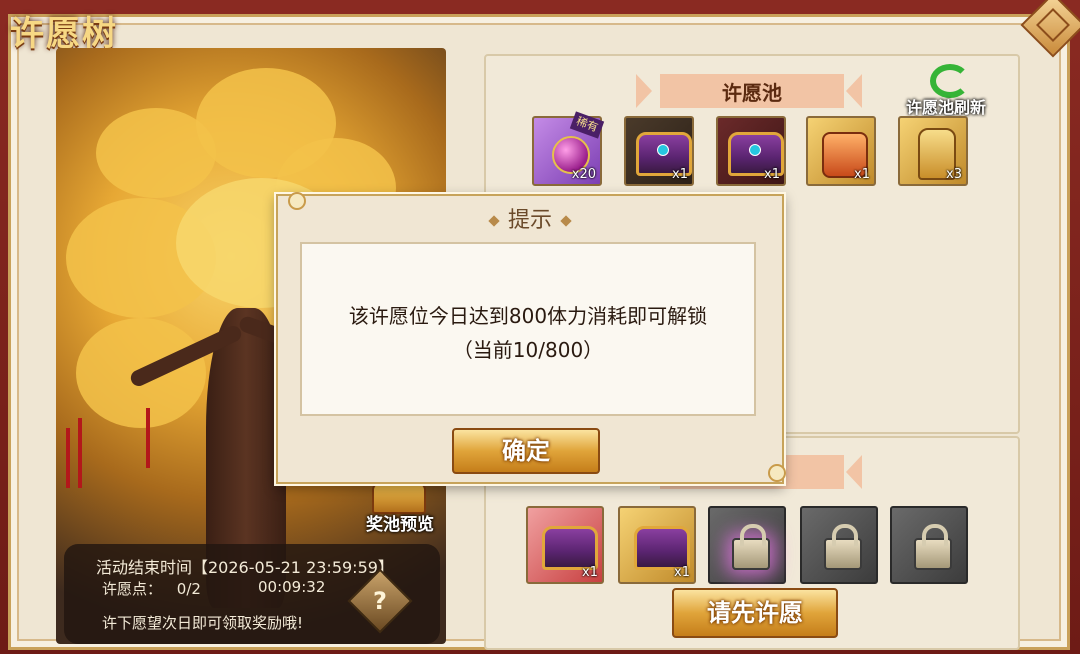 This screenshot has width=1080, height=654. I want to click on banner-chevron-left, so click(644, 91).